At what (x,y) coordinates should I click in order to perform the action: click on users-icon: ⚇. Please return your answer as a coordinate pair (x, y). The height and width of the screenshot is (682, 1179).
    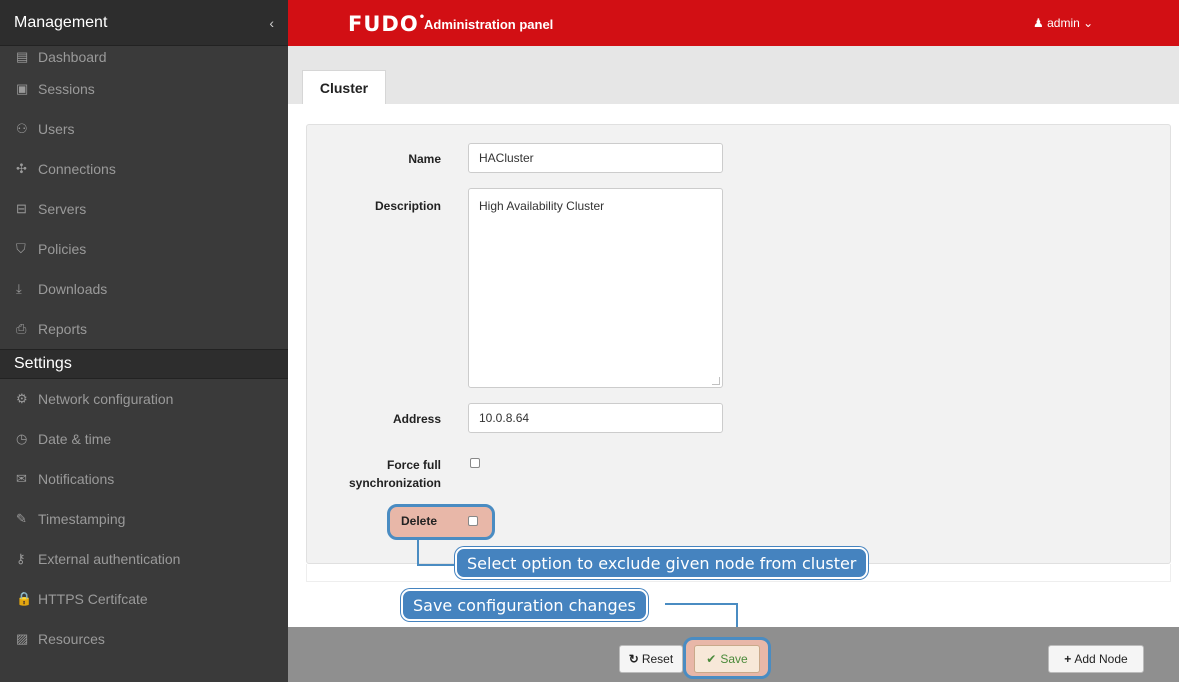
    Looking at the image, I should click on (22, 128).